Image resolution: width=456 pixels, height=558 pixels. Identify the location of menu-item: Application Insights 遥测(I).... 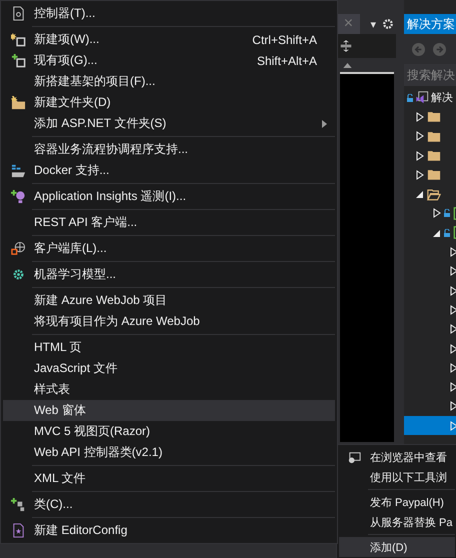
(169, 196).